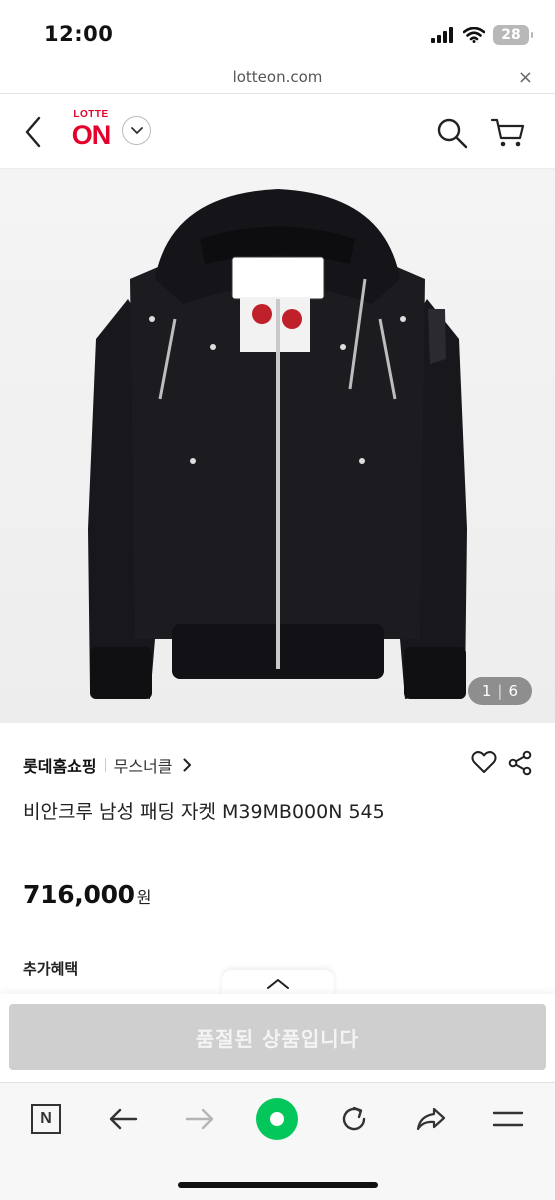 The width and height of the screenshot is (555, 1200). I want to click on purchase-panel: 품절된 상품입니다, so click(277, 1038).